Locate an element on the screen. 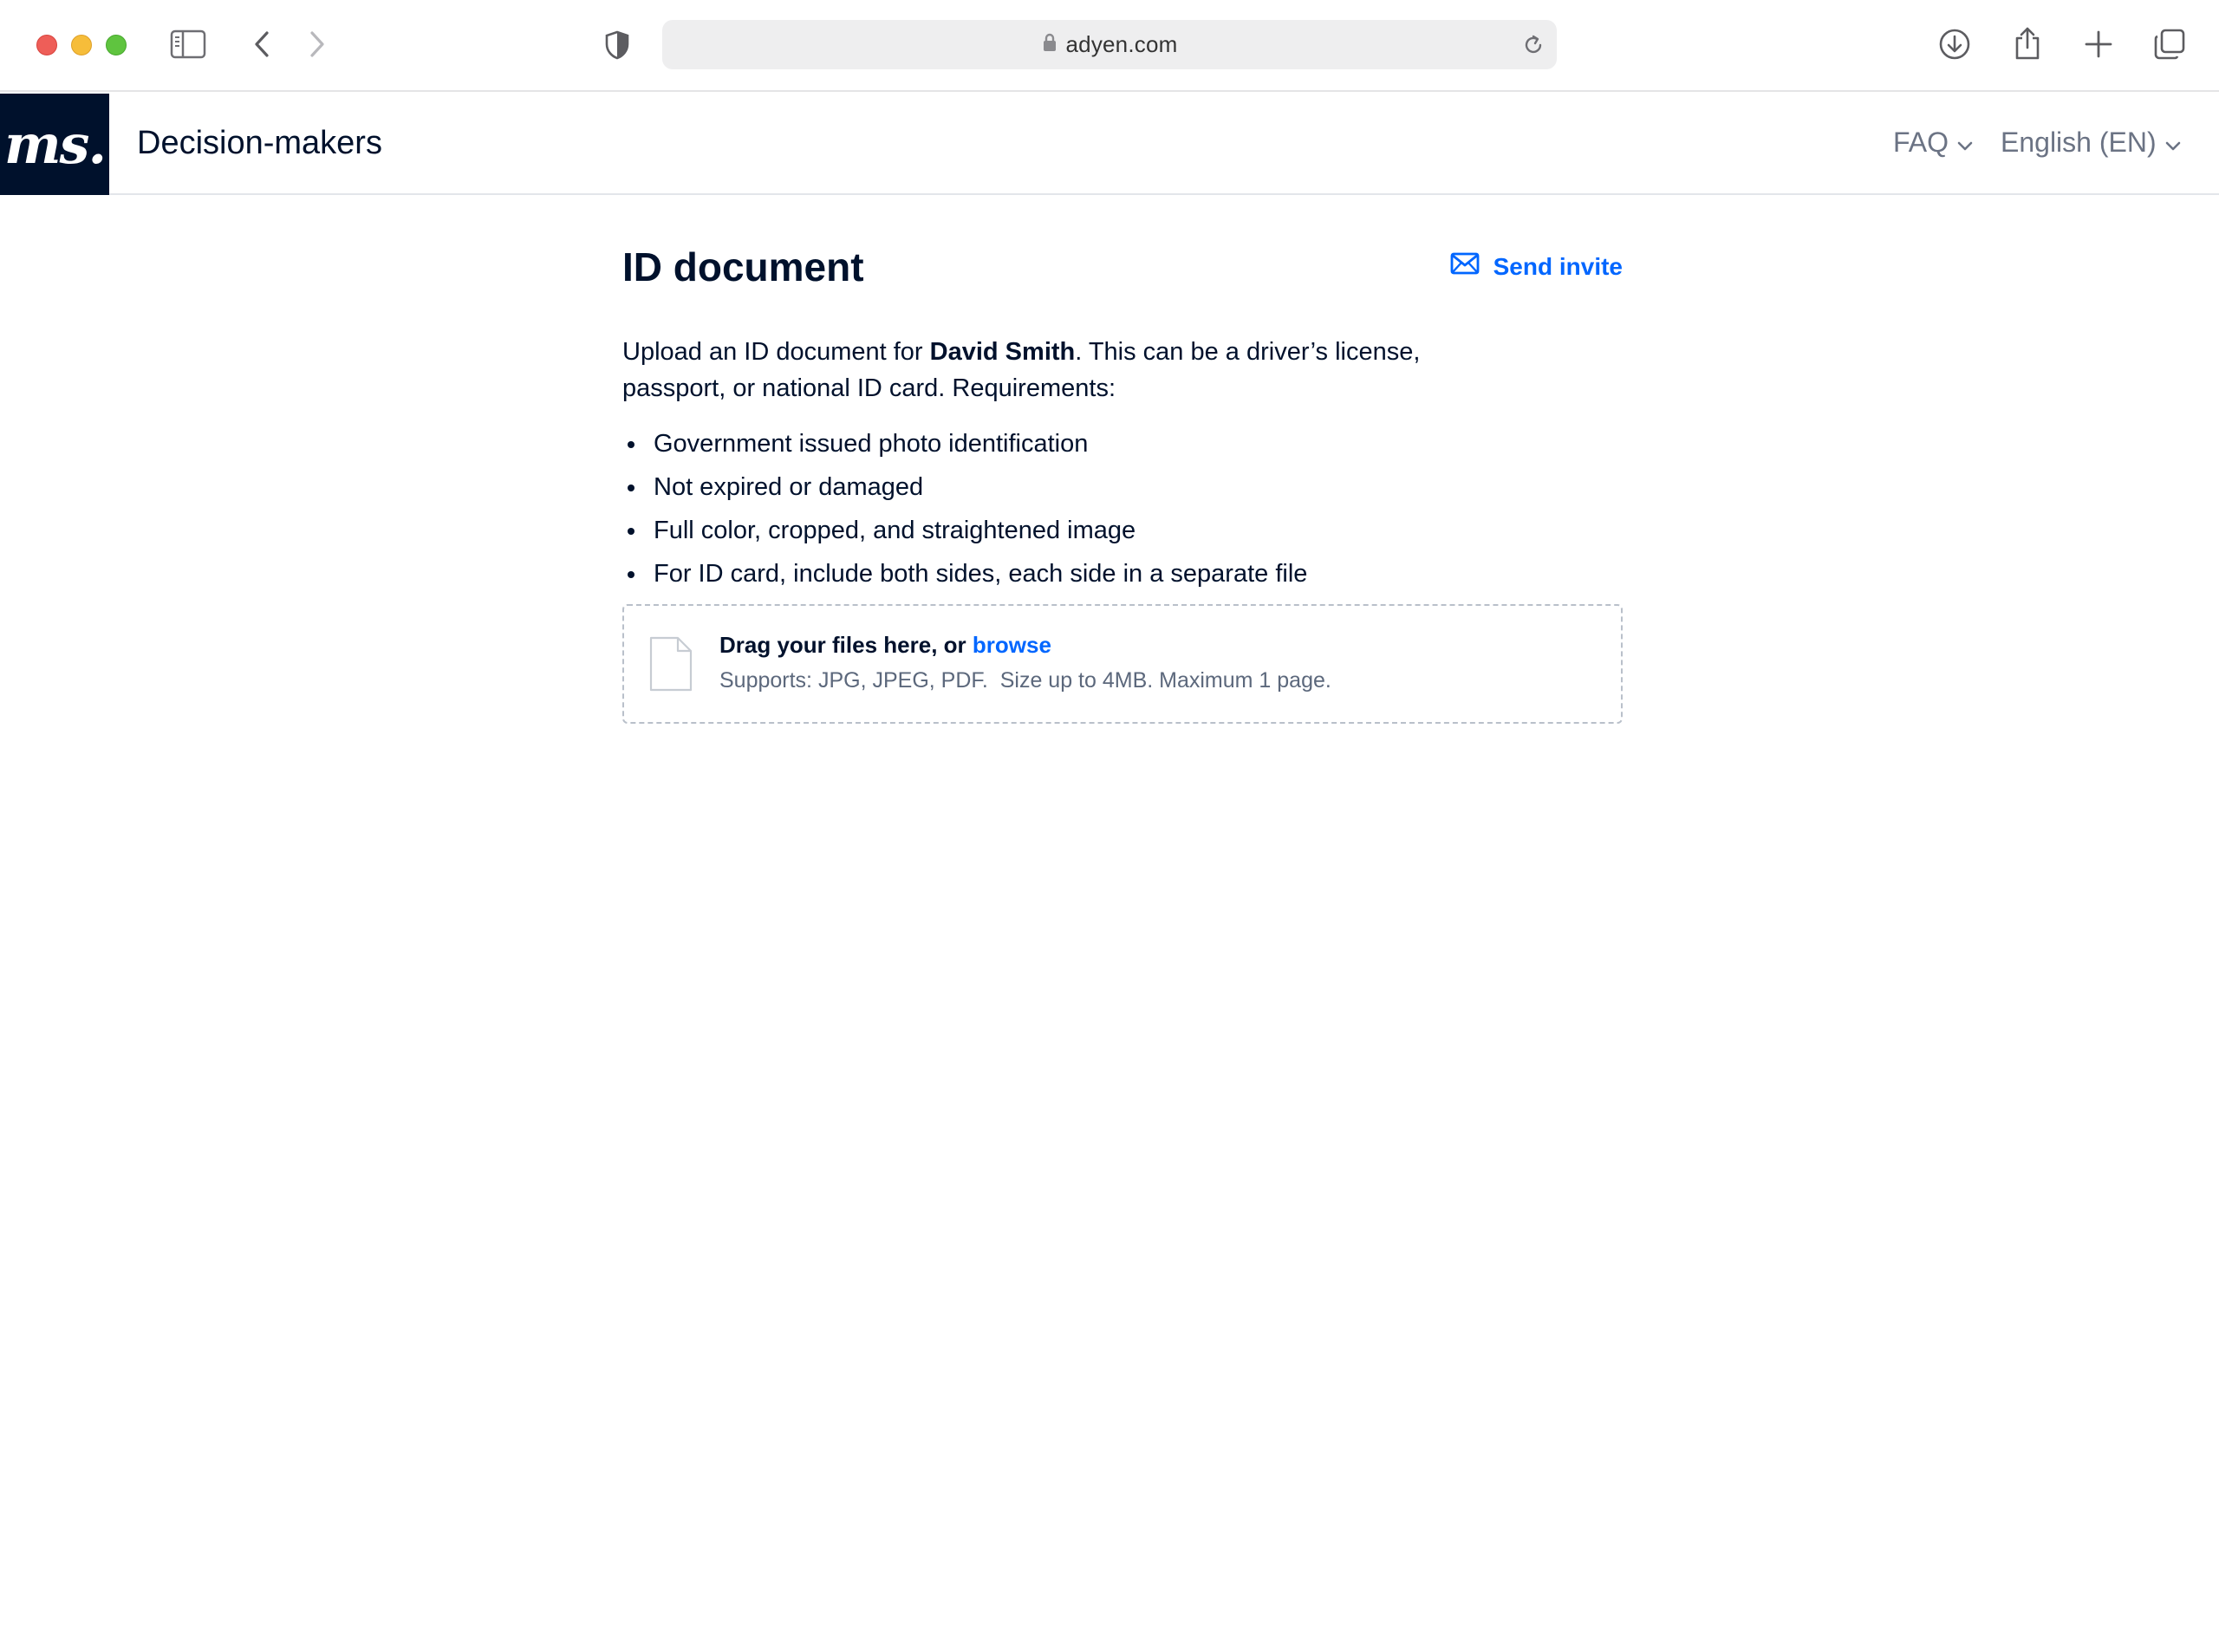  zoom-window-button is located at coordinates (116, 45).